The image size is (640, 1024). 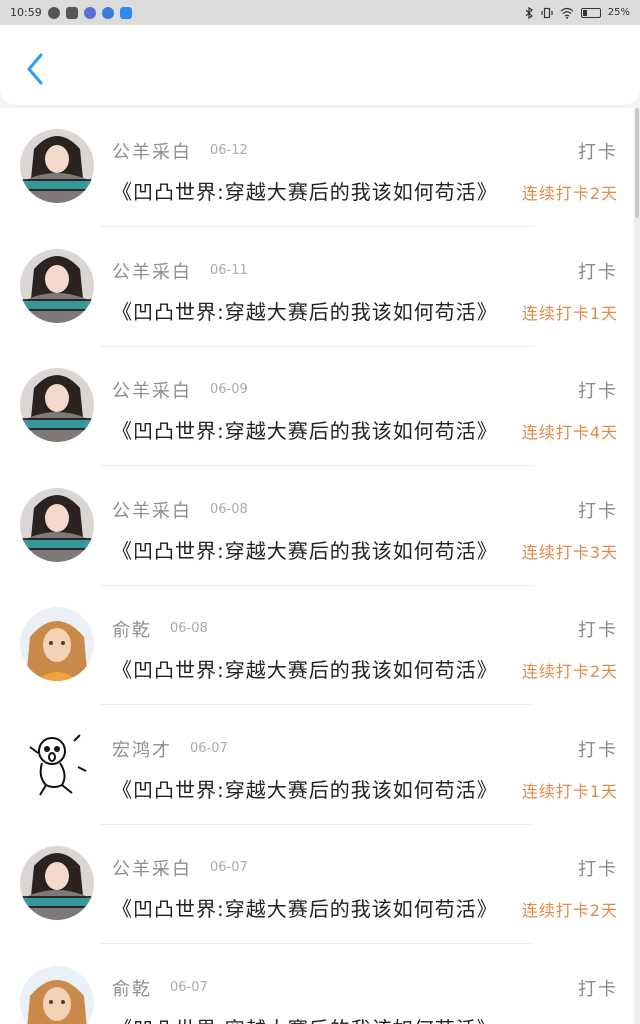 I want to click on back-button, so click(x=35, y=69).